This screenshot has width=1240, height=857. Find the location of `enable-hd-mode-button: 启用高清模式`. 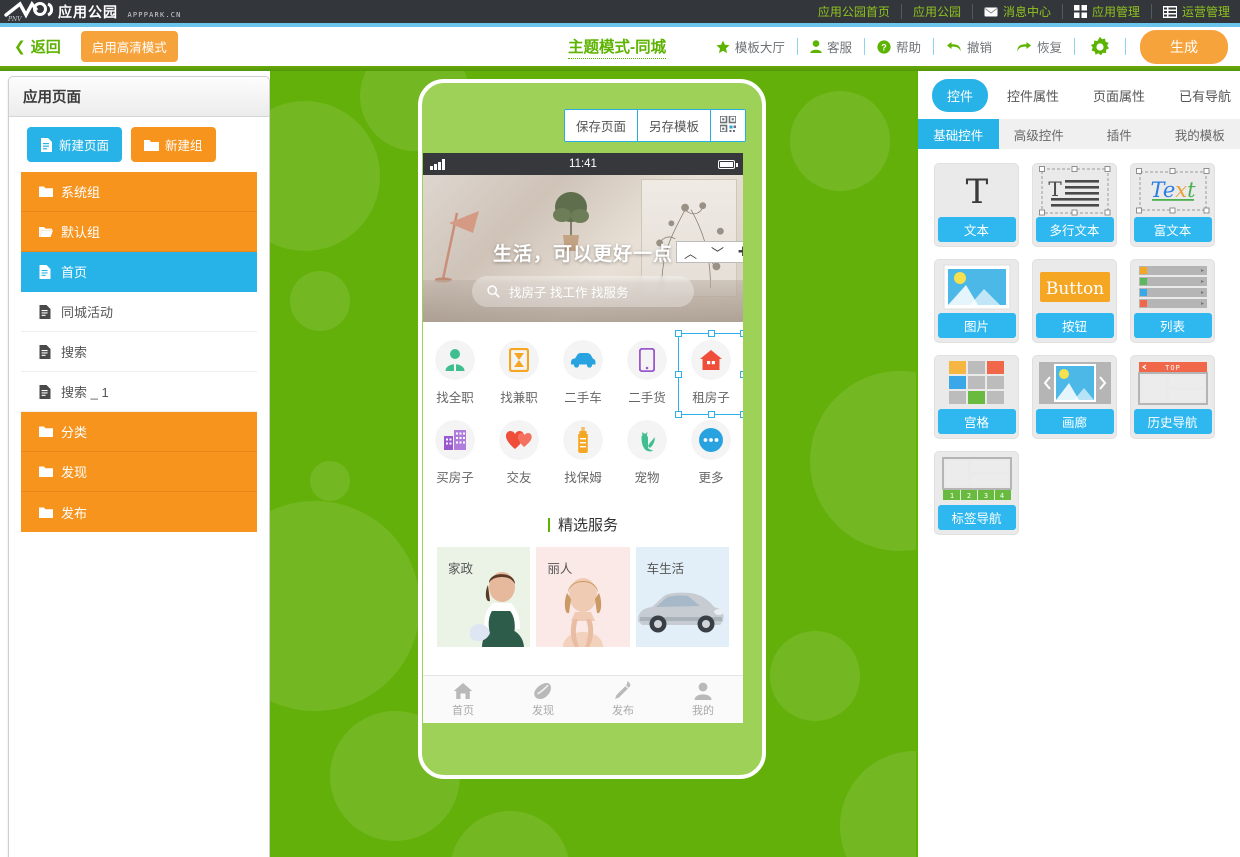

enable-hd-mode-button: 启用高清模式 is located at coordinates (129, 46).